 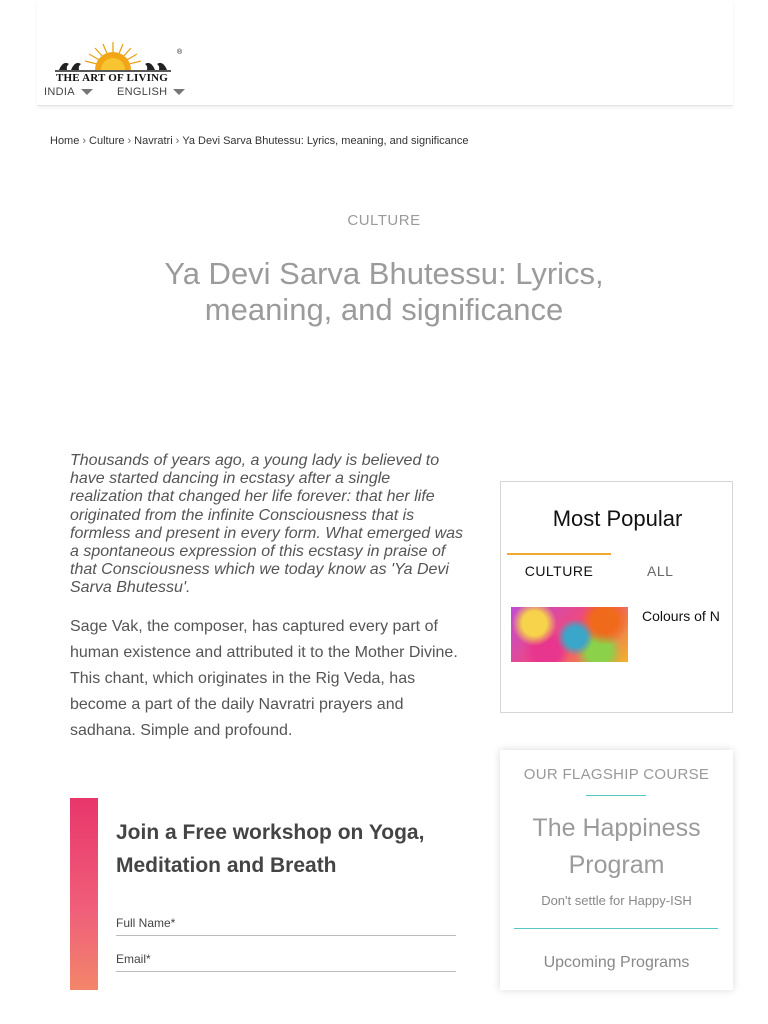 I want to click on full-name-label: Full Name*, so click(x=146, y=923).